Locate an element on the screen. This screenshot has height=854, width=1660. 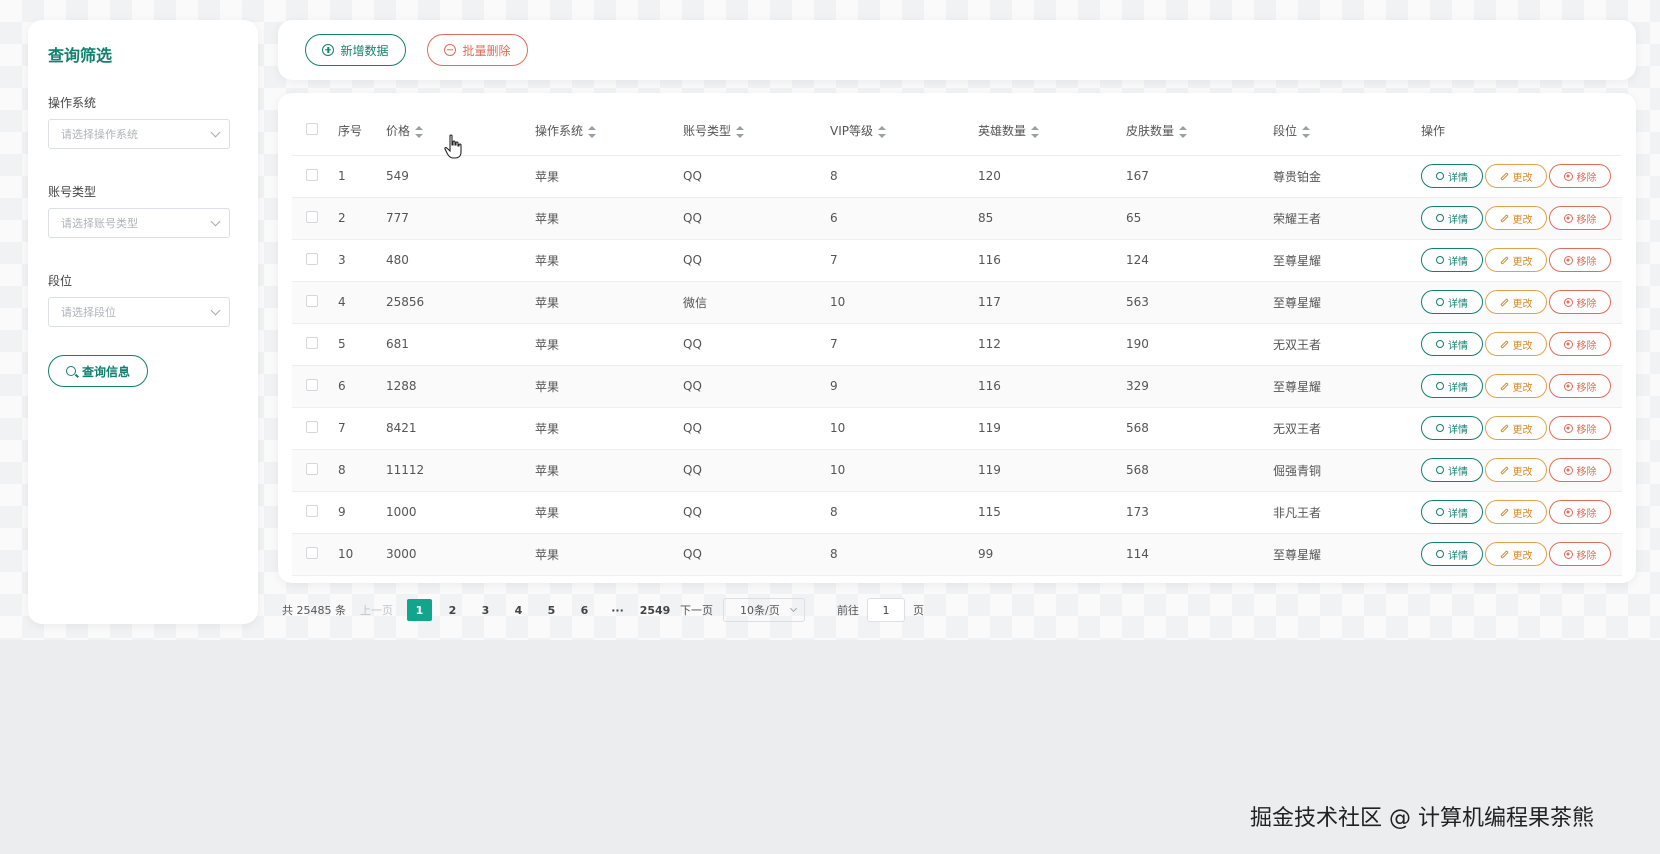
page-button-6: 6 is located at coordinates (584, 610).